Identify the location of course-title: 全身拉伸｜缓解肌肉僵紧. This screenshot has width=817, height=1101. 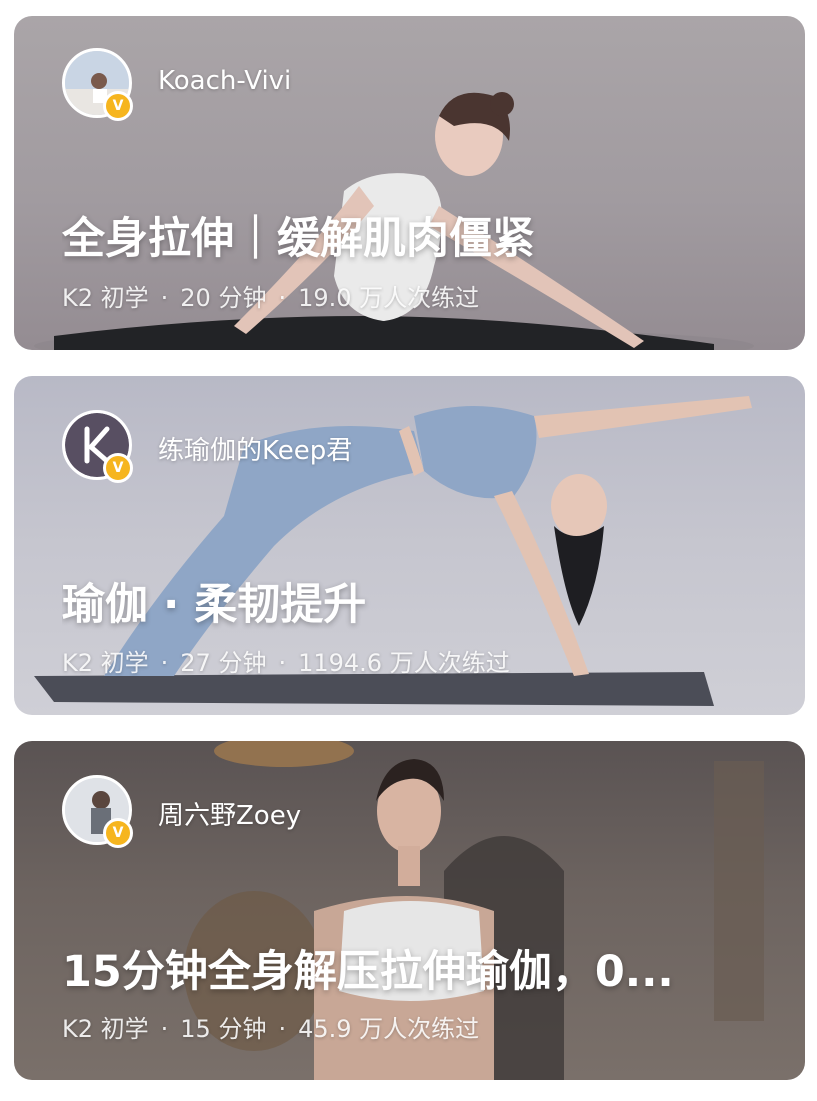
(298, 239).